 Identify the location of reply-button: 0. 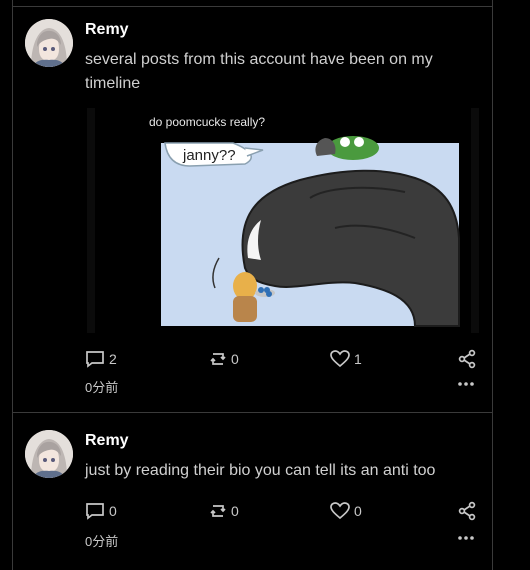
(101, 511).